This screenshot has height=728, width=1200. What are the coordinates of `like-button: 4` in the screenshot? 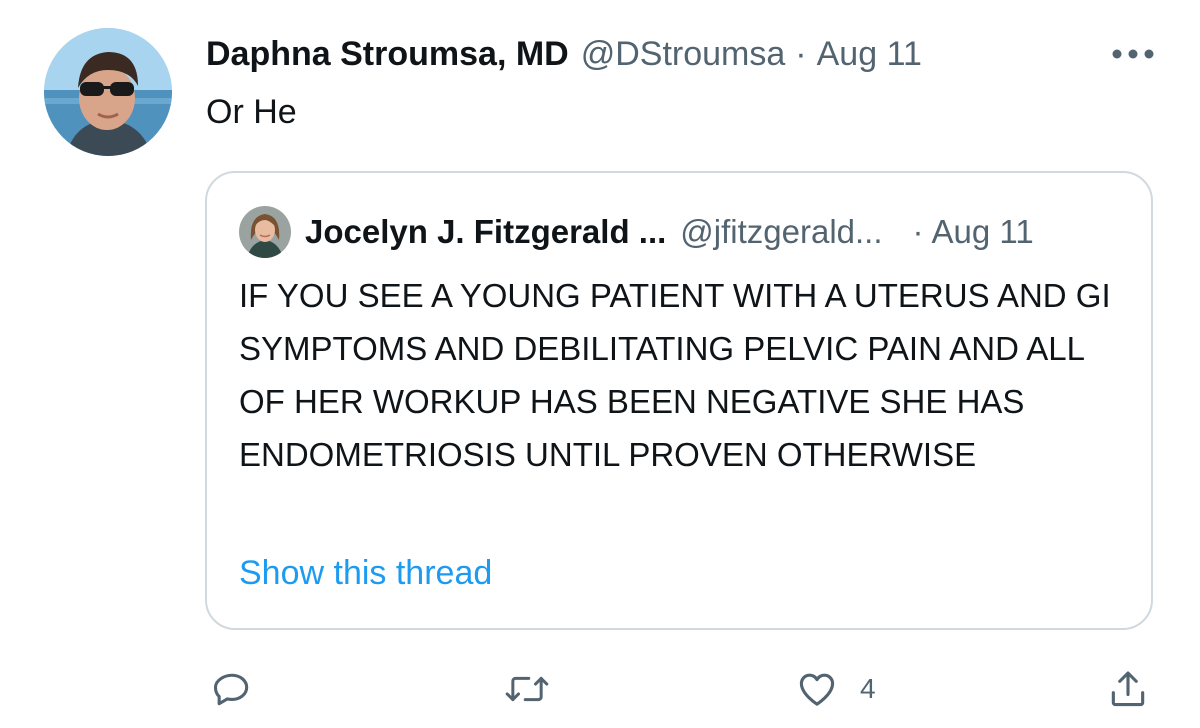 It's located at (835, 689).